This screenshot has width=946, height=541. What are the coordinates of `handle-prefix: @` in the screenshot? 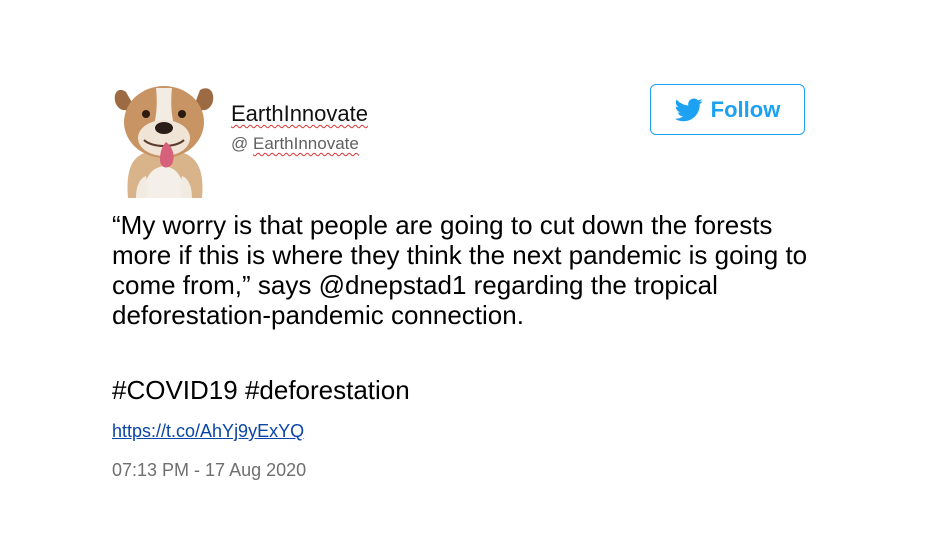 It's located at (242, 143).